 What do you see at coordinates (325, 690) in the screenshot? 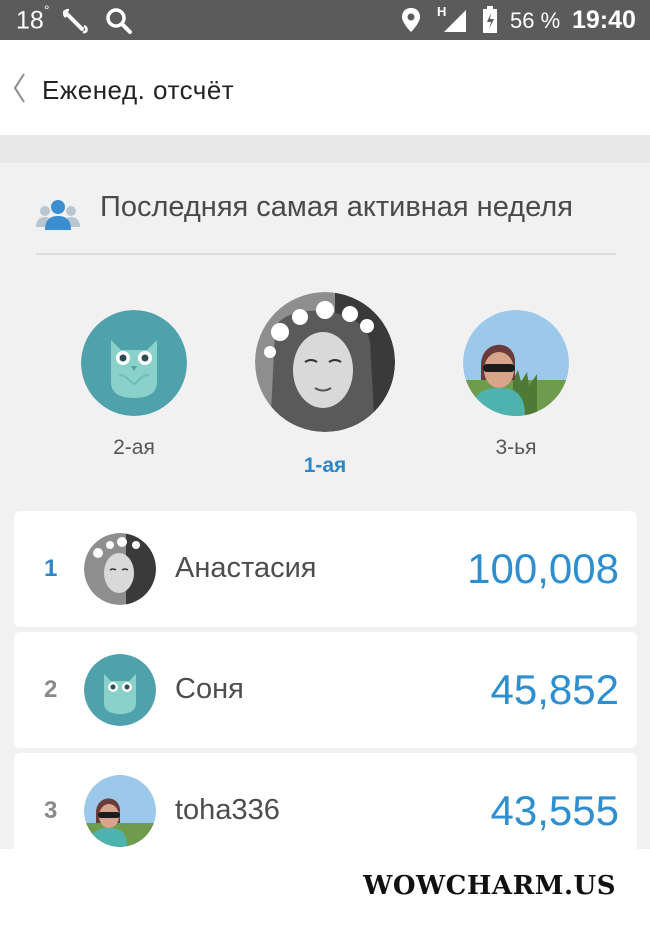
I see `ranking-row: 2 Соня 45,852` at bounding box center [325, 690].